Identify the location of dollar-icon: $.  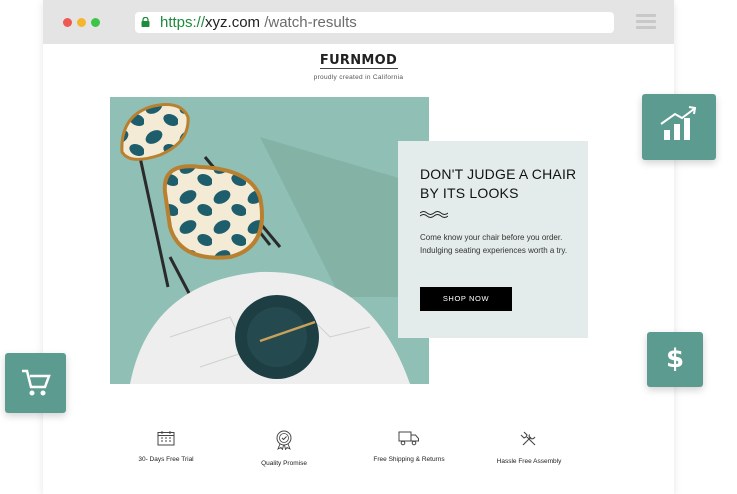
(675, 359).